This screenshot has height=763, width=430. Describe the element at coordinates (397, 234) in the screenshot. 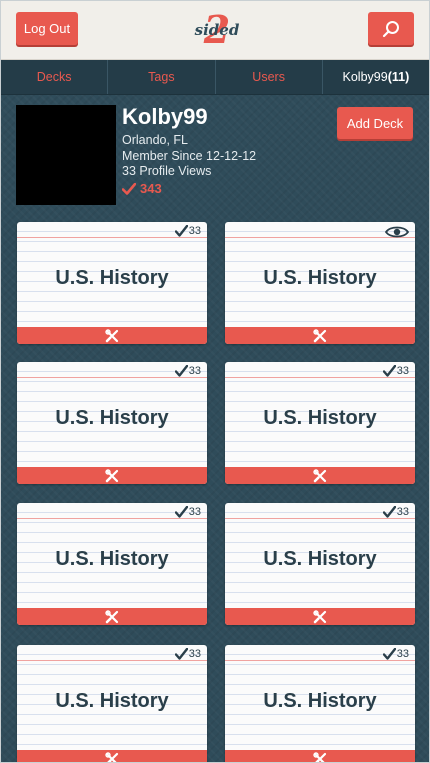

I see `eye-icon` at that location.